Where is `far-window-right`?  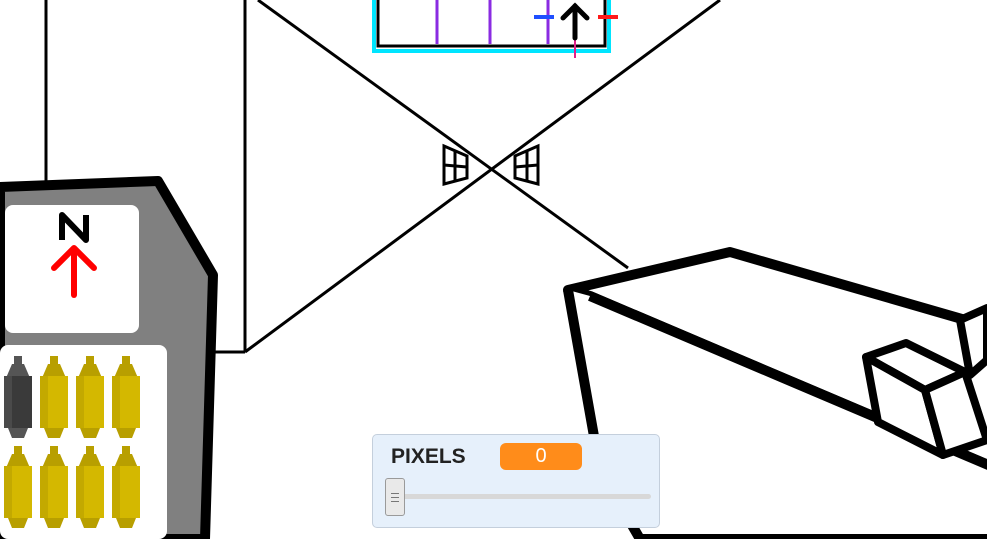
far-window-right is located at coordinates (526, 164).